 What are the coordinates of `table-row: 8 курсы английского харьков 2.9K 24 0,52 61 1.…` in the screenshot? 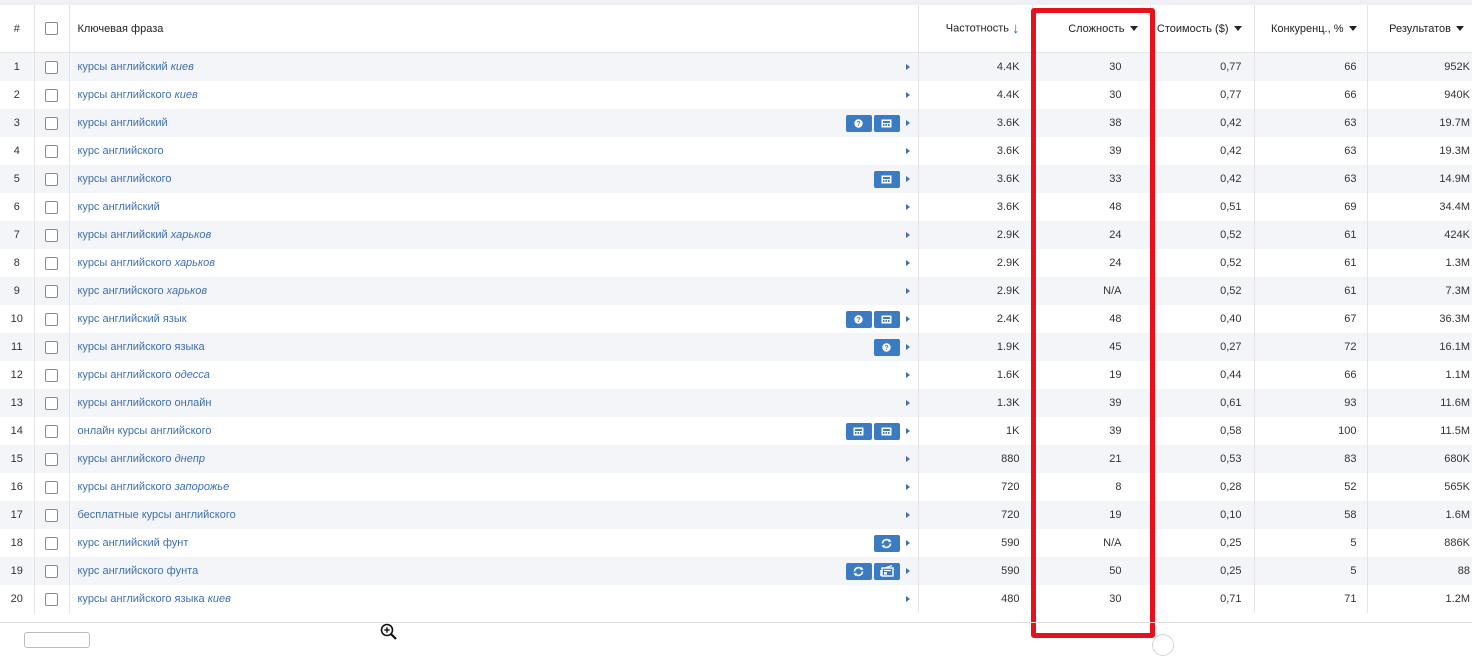 It's located at (736, 263).